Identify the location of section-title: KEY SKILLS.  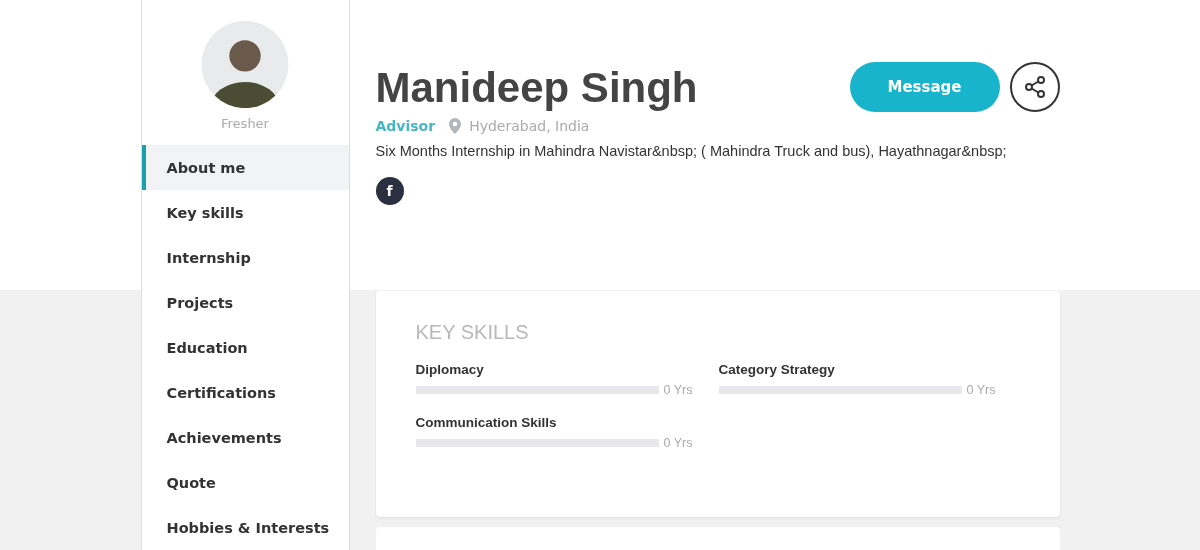
(472, 332).